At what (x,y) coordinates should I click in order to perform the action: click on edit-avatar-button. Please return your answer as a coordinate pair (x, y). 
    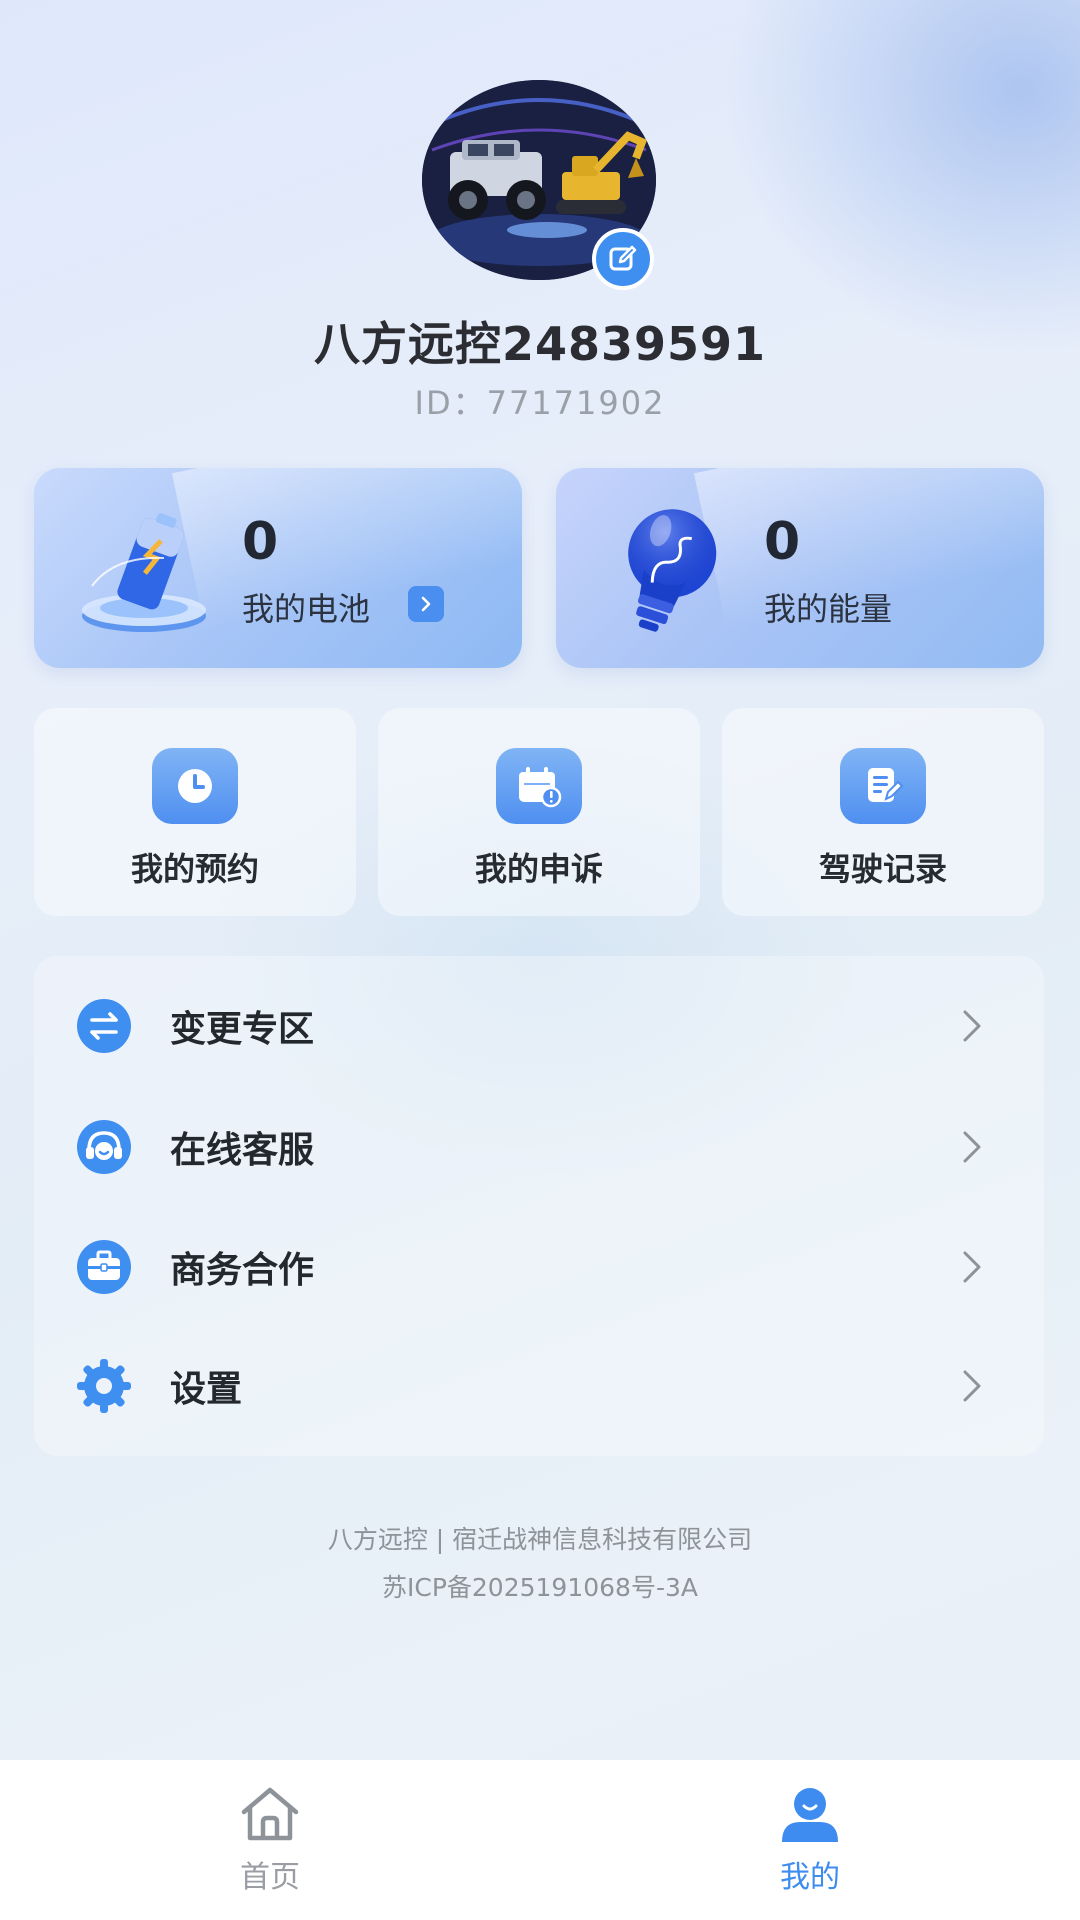
    Looking at the image, I should click on (623, 259).